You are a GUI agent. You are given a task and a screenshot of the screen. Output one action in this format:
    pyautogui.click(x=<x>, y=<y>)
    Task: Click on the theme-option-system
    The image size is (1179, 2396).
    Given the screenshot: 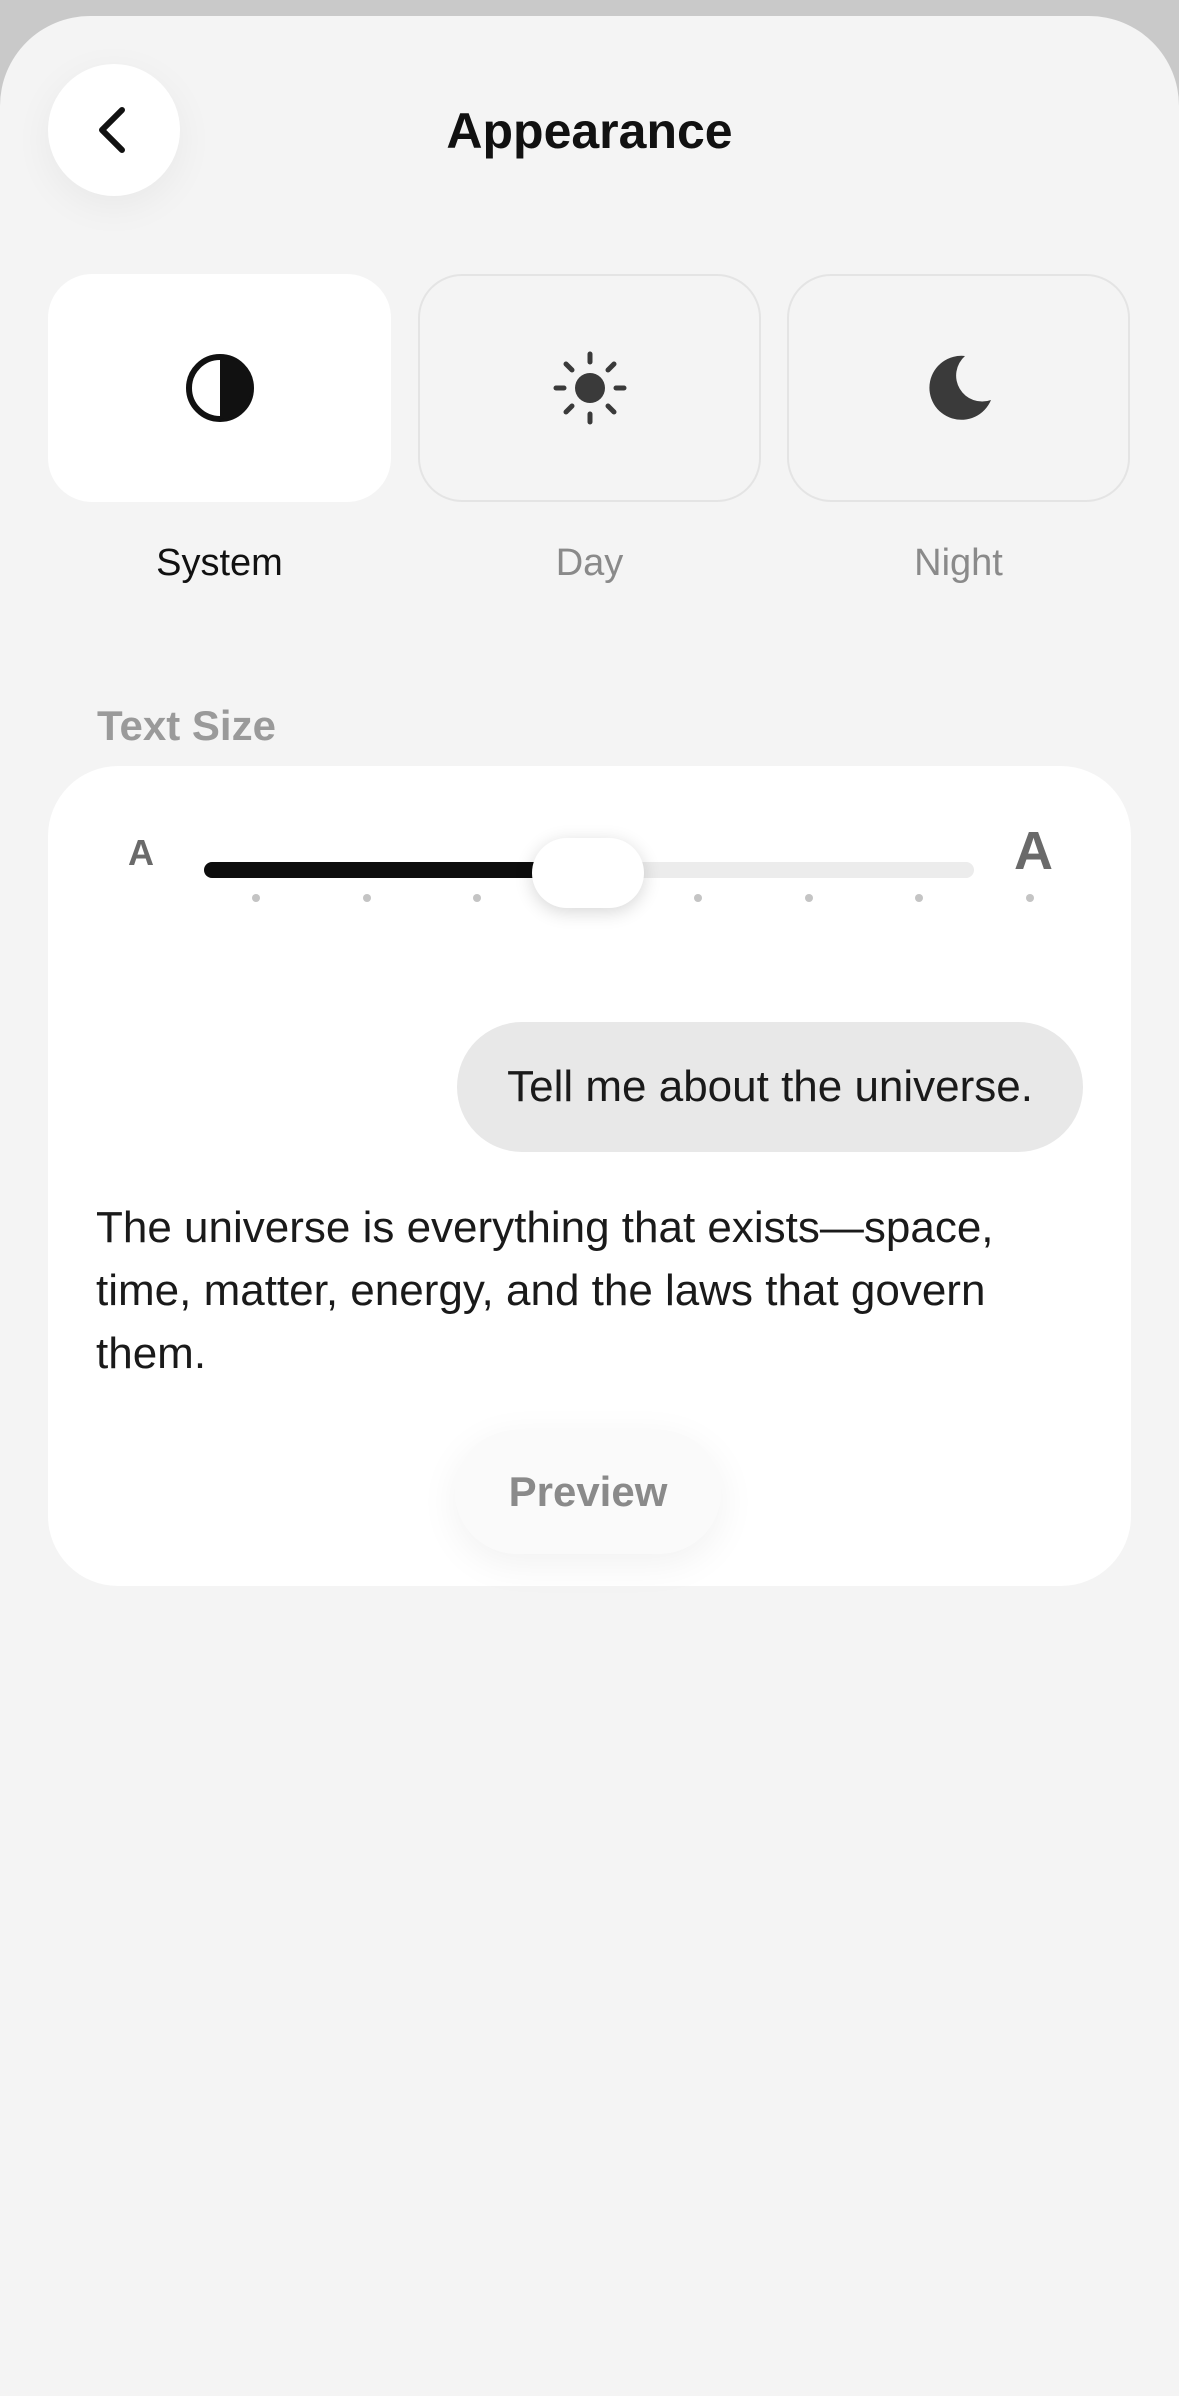 What is the action you would take?
    pyautogui.click(x=219, y=388)
    